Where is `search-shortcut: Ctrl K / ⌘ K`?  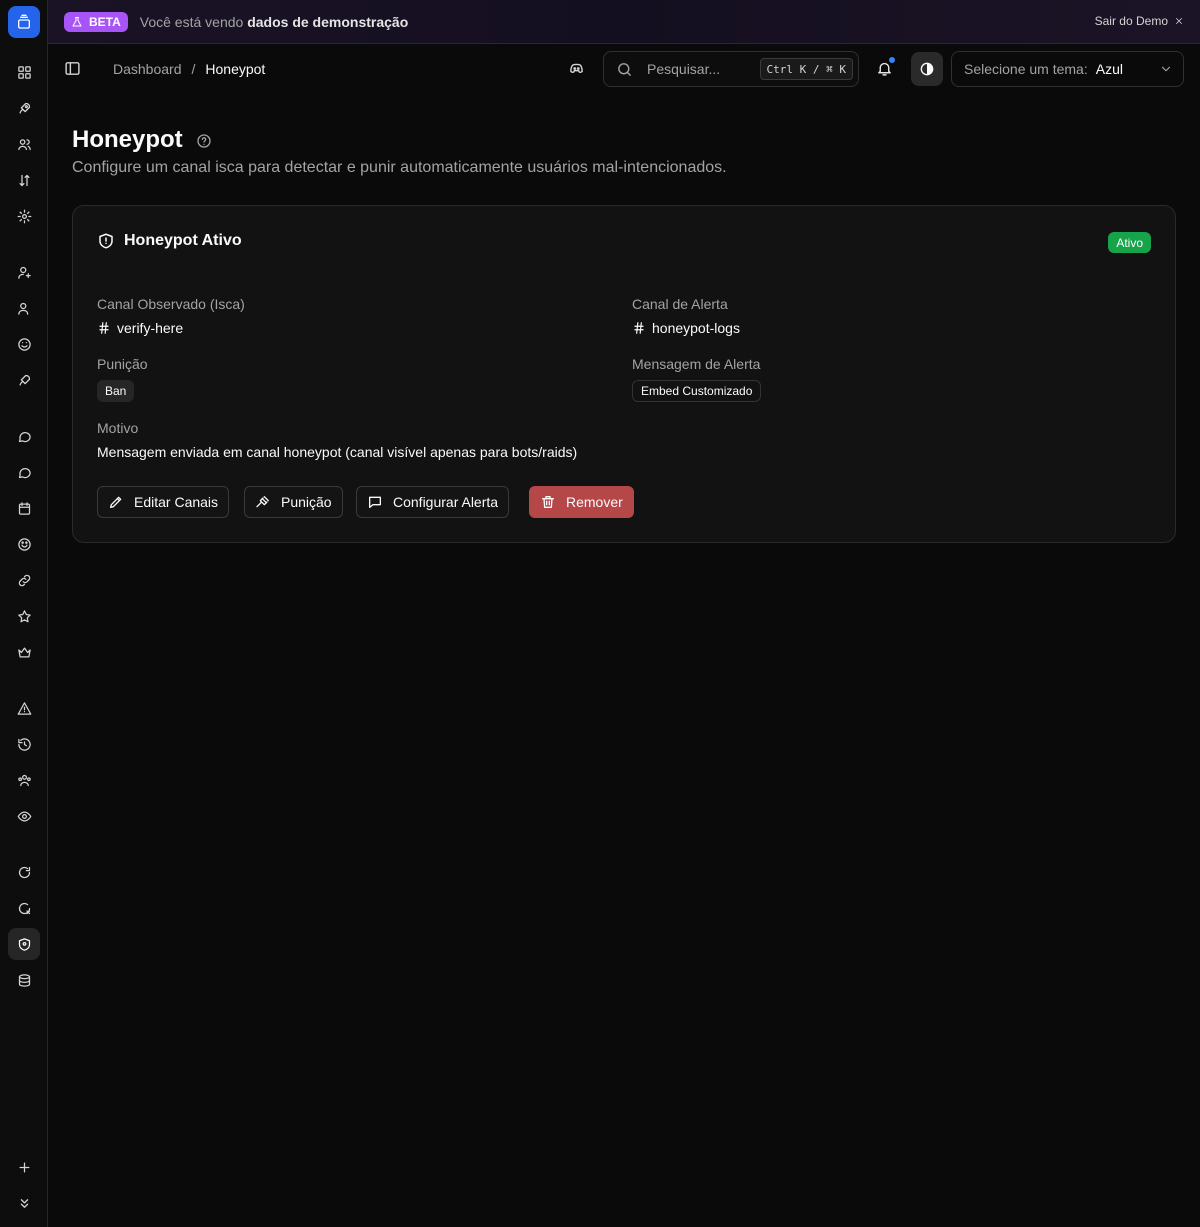
search-shortcut: Ctrl K / ⌘ K is located at coordinates (806, 69).